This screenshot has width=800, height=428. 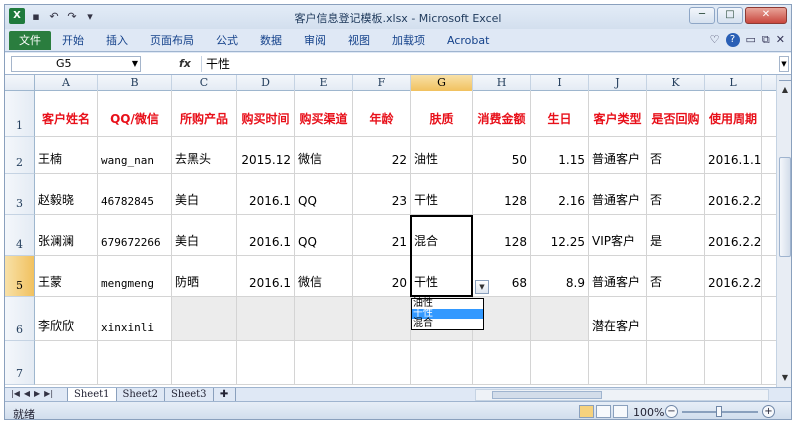 What do you see at coordinates (676, 194) in the screenshot?
I see `cell-k3: 否` at bounding box center [676, 194].